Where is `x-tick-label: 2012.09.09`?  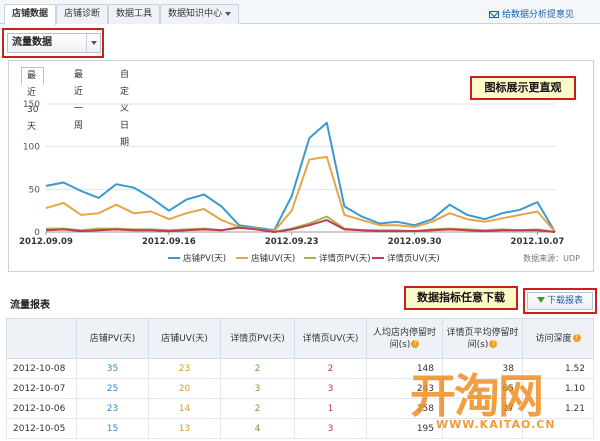
x-tick-label: 2012.09.09 is located at coordinates (46, 242).